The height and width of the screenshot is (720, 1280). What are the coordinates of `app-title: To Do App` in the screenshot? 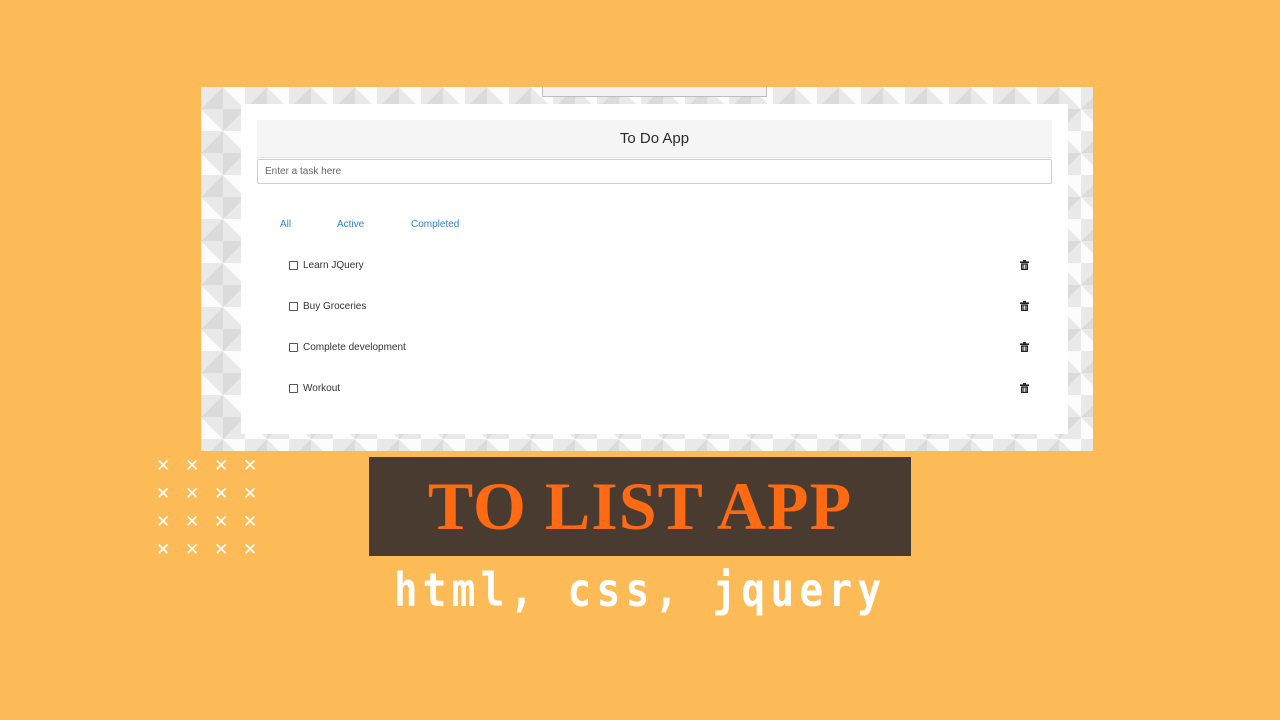 It's located at (654, 138).